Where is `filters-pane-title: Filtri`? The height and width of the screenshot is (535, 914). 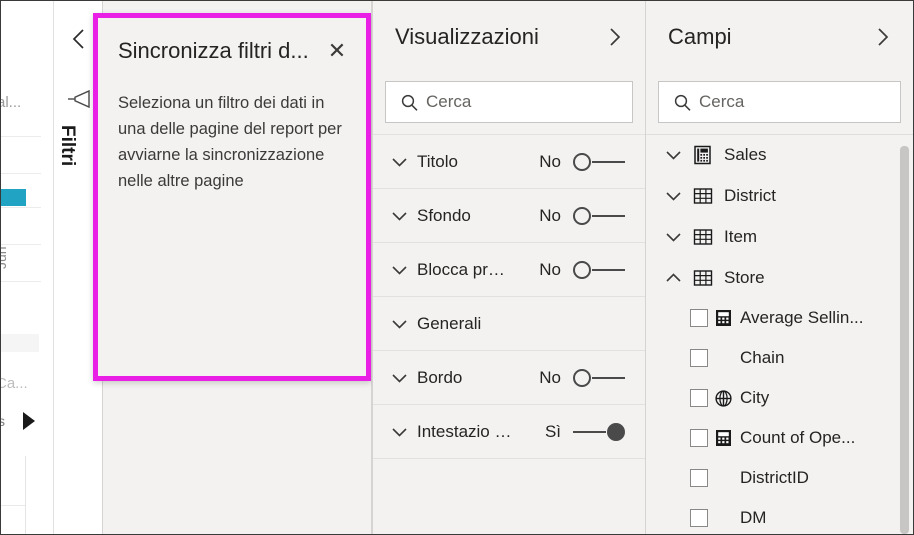 filters-pane-title: Filtri is located at coordinates (67, 146).